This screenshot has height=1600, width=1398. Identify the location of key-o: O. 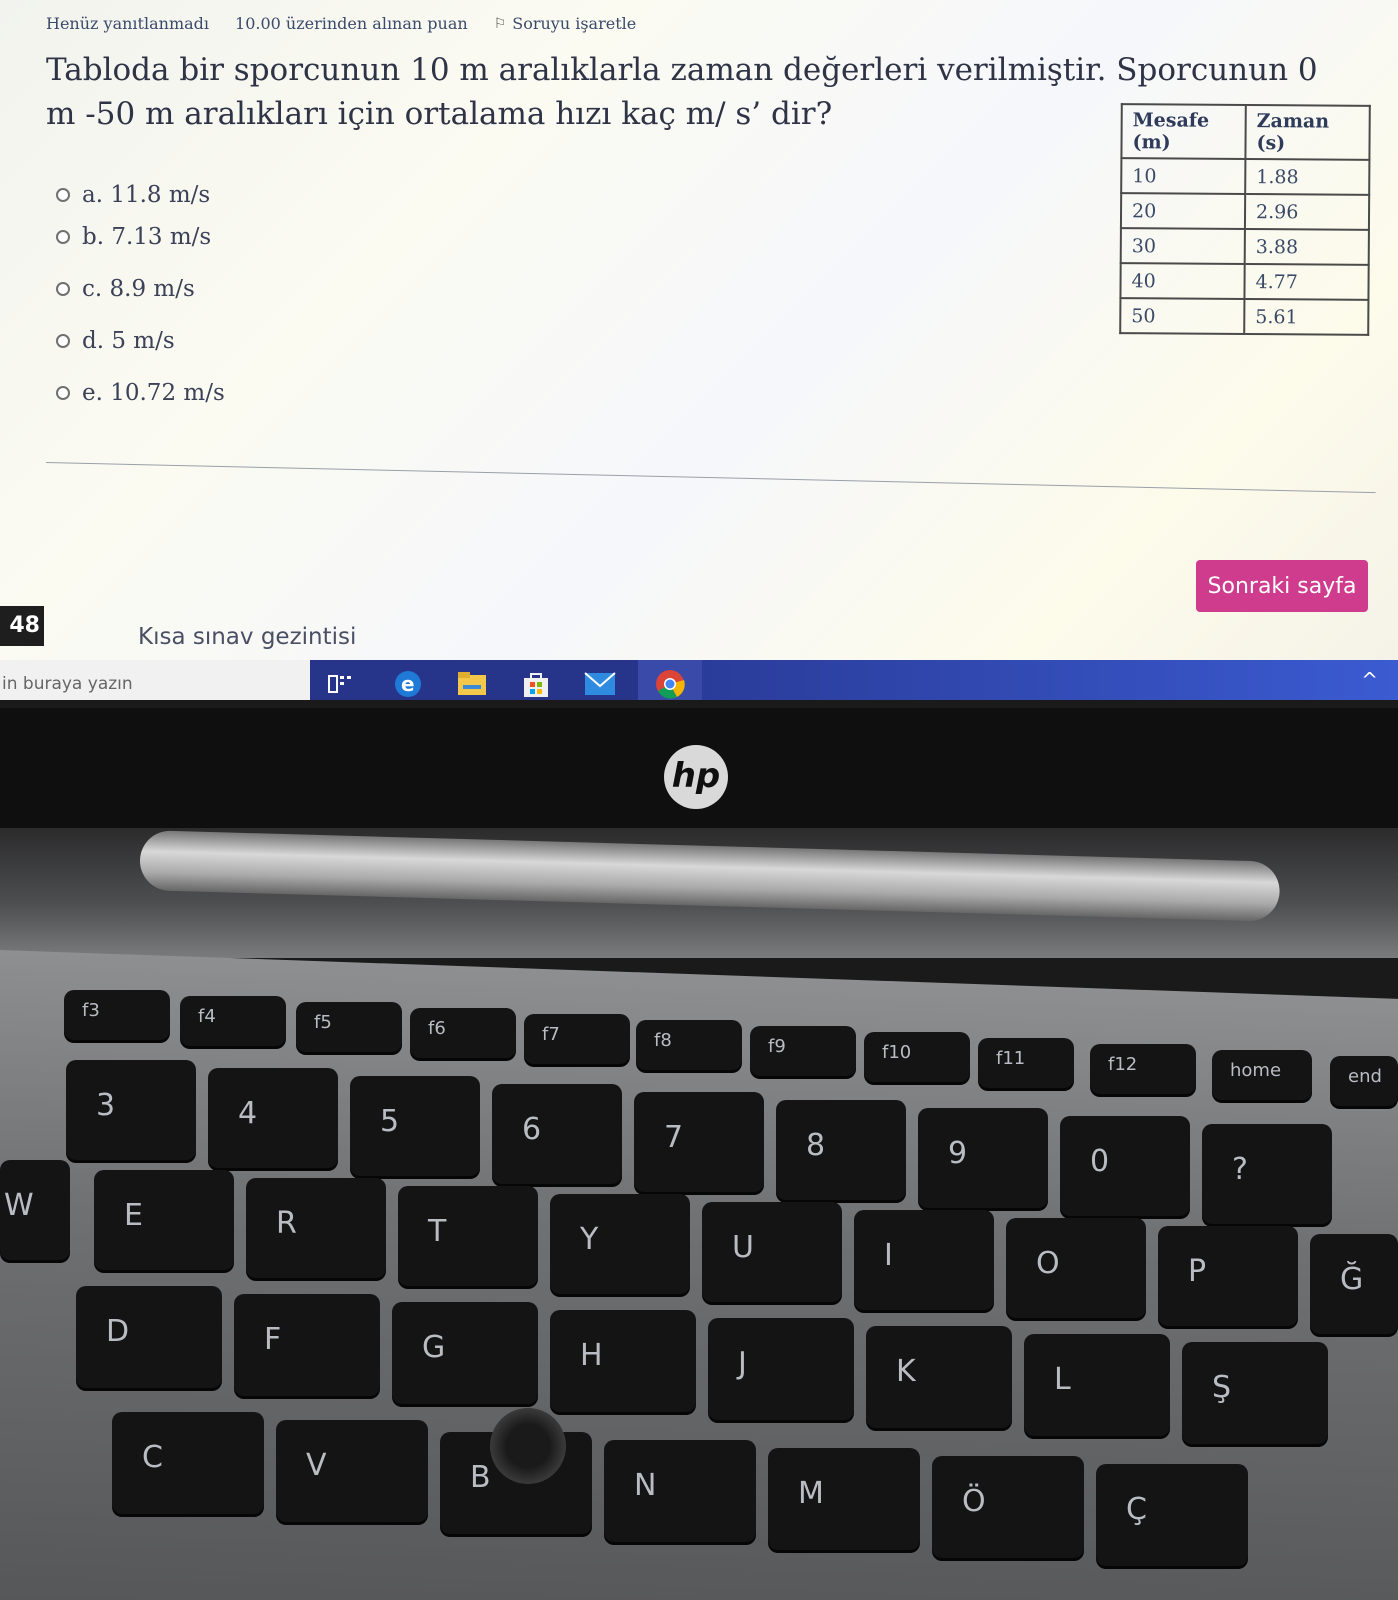
(1076, 1268).